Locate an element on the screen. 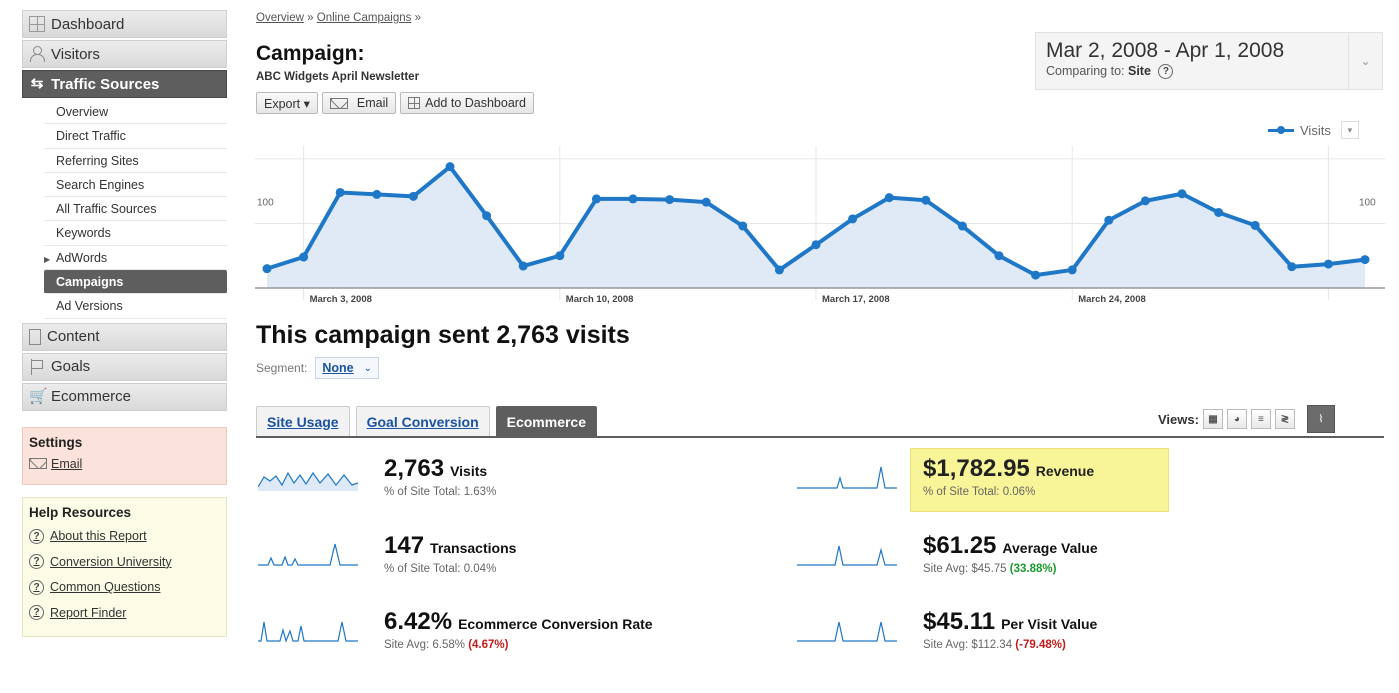  help-link-about-report: ? About this Report is located at coordinates (124, 537).